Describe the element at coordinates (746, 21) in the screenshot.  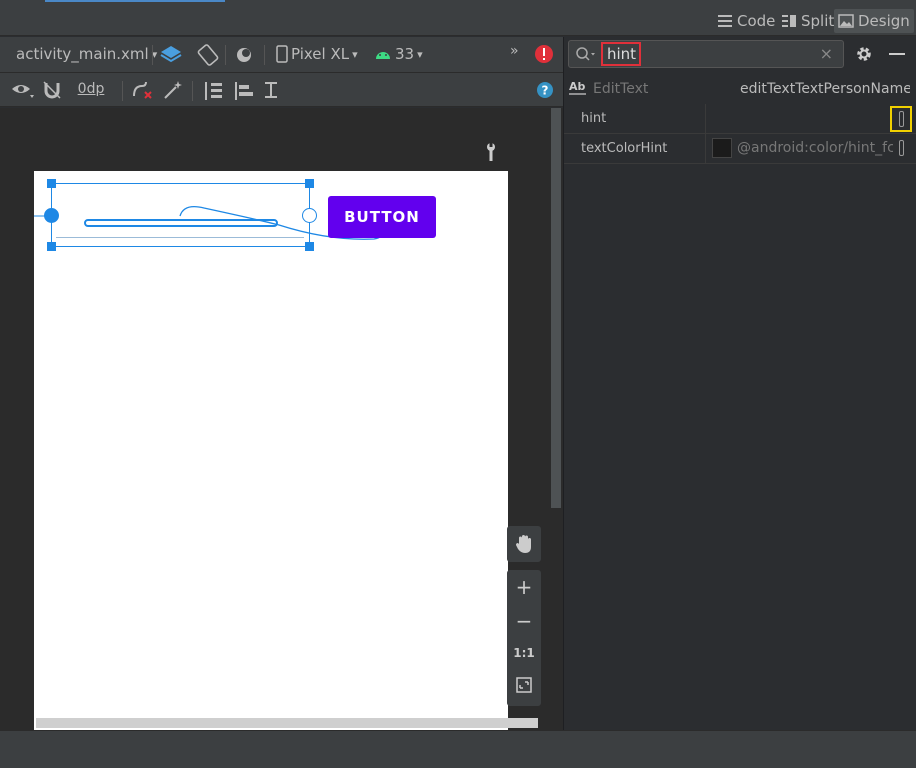
I see `code-view-button: Code` at that location.